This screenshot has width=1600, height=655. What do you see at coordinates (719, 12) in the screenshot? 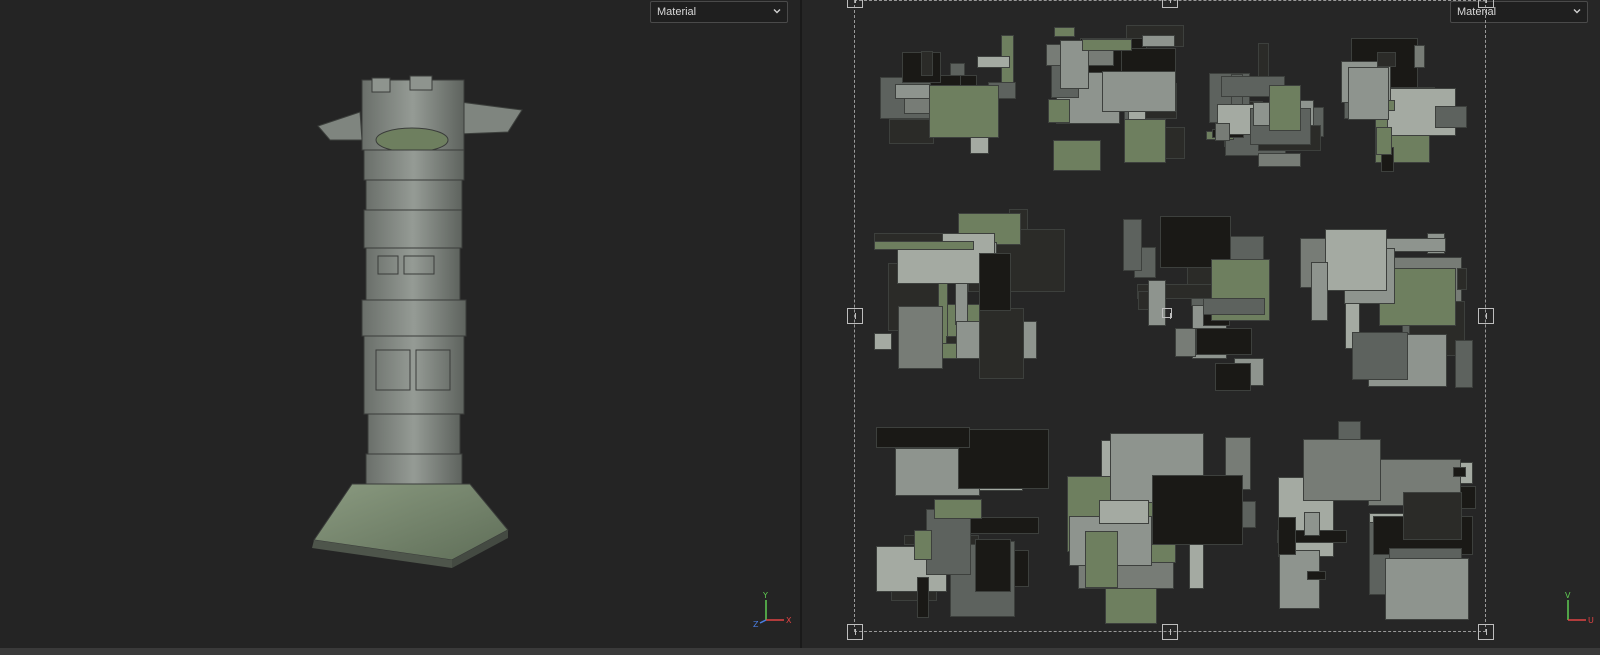
I see `shading-mode-dropdown-3d: Material` at bounding box center [719, 12].